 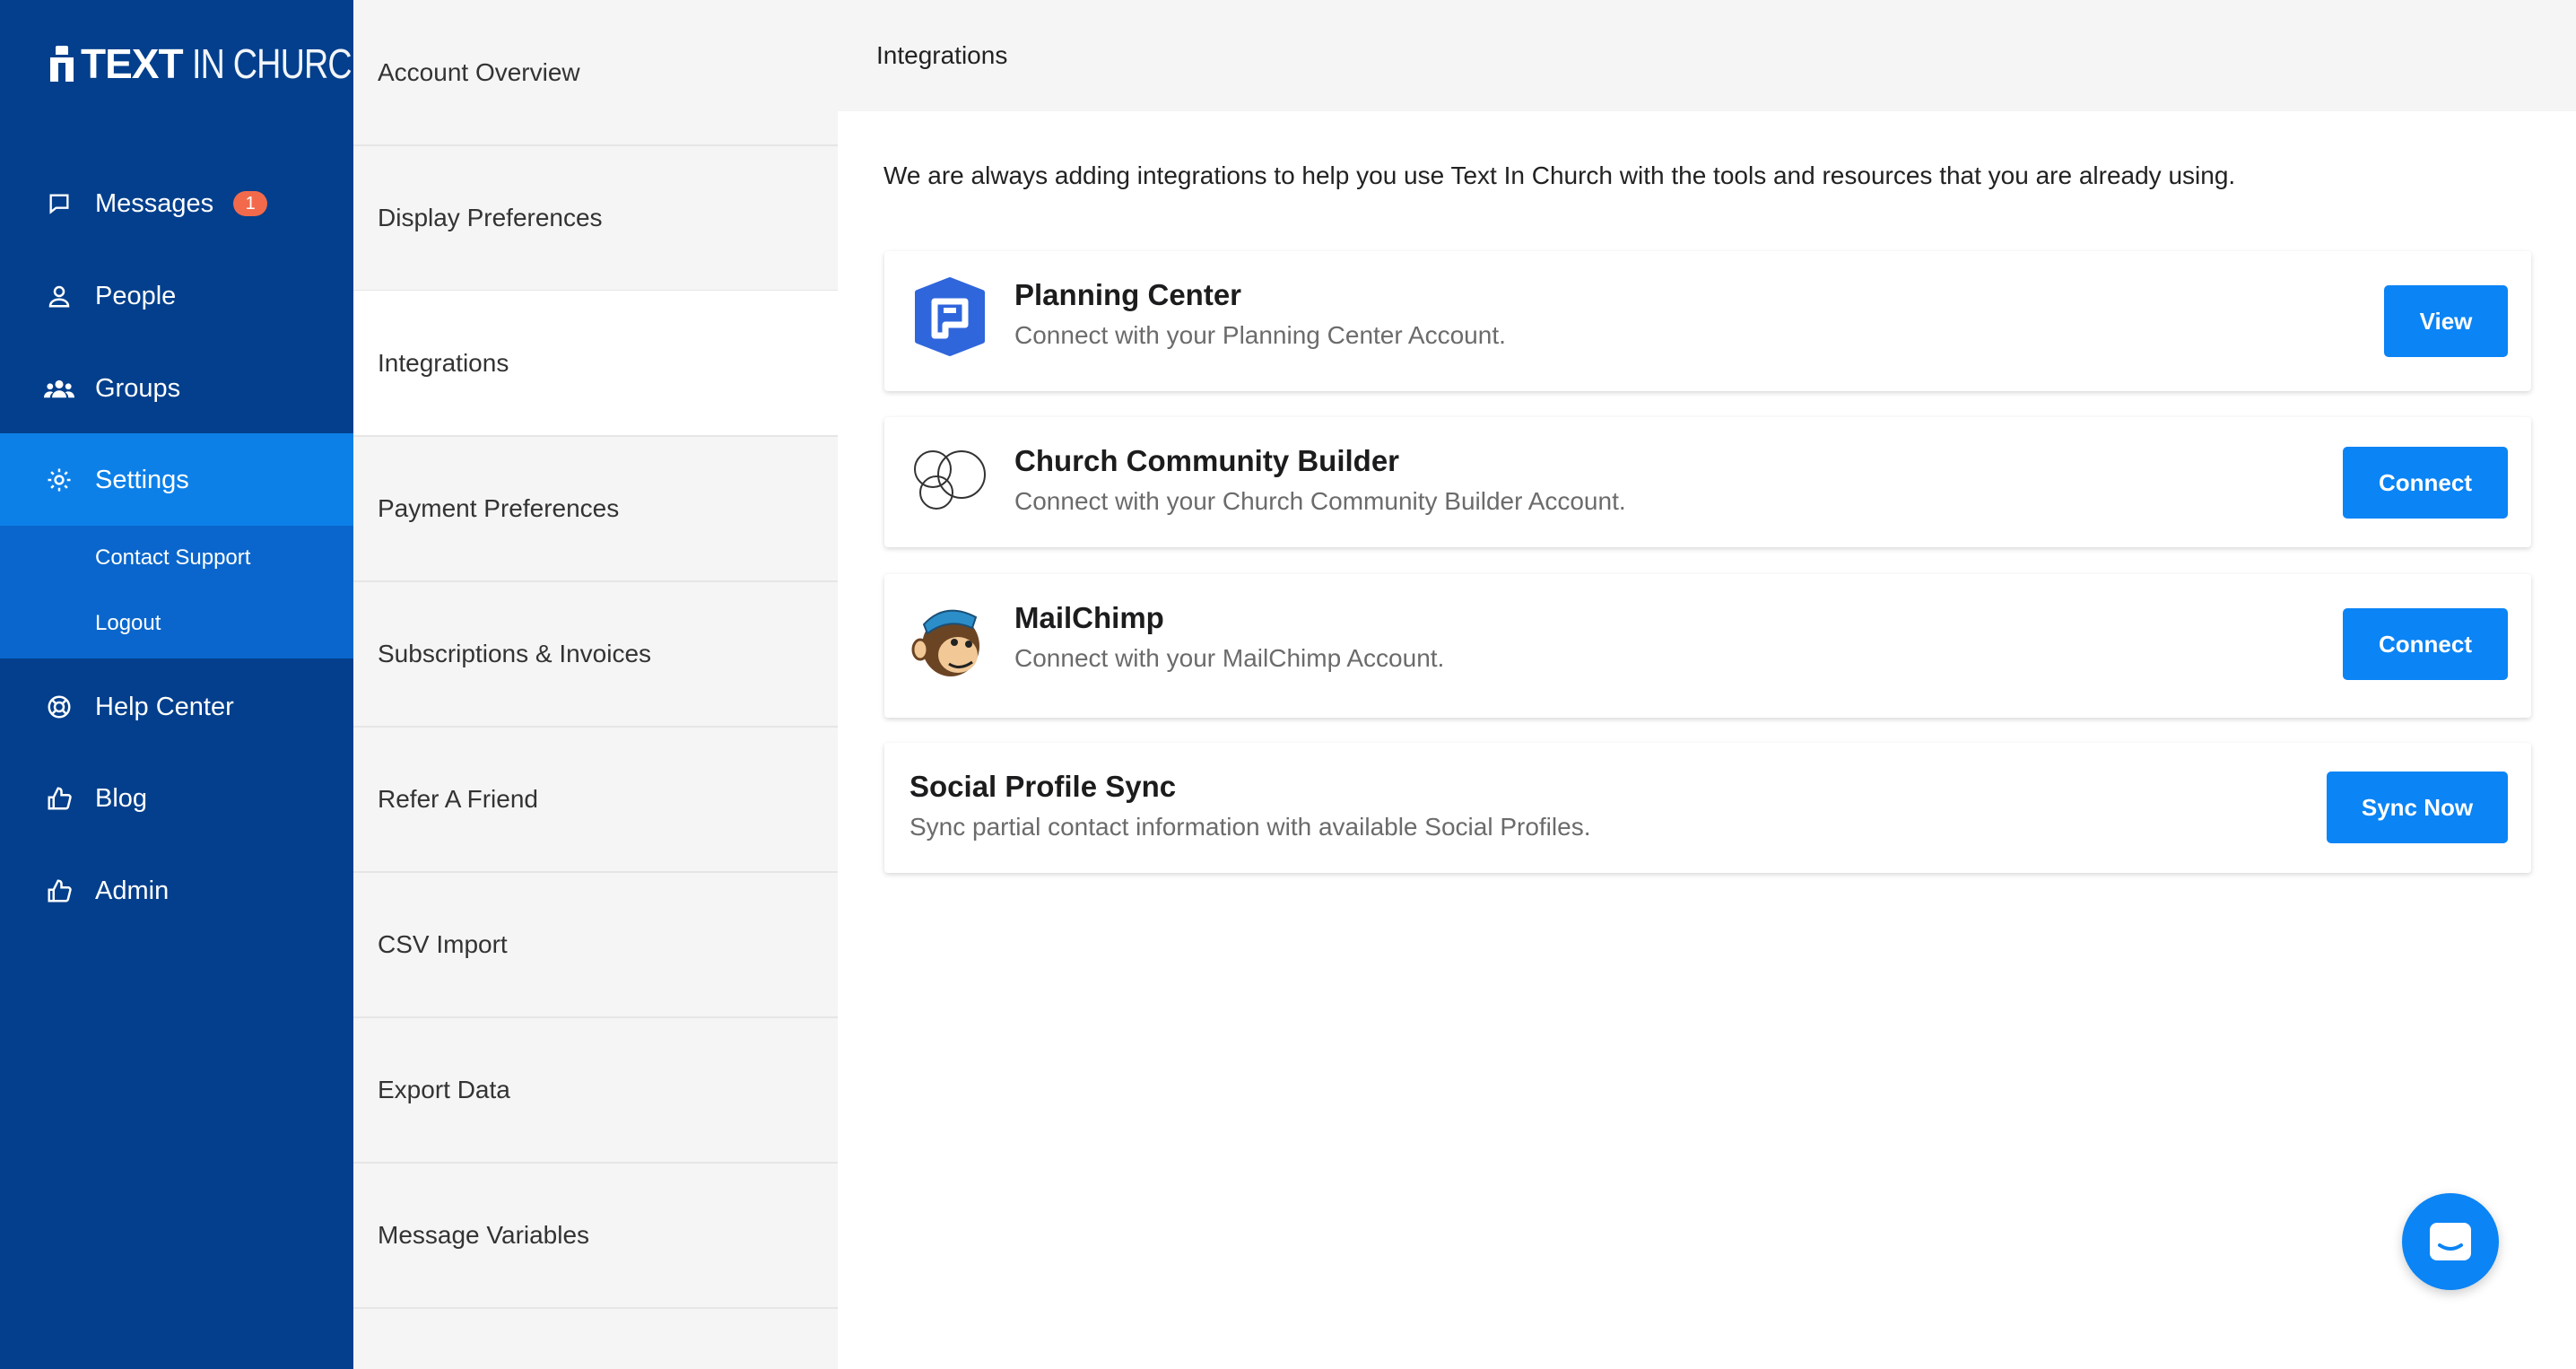 What do you see at coordinates (443, 362) in the screenshot?
I see `settings-menu-label: Integrations` at bounding box center [443, 362].